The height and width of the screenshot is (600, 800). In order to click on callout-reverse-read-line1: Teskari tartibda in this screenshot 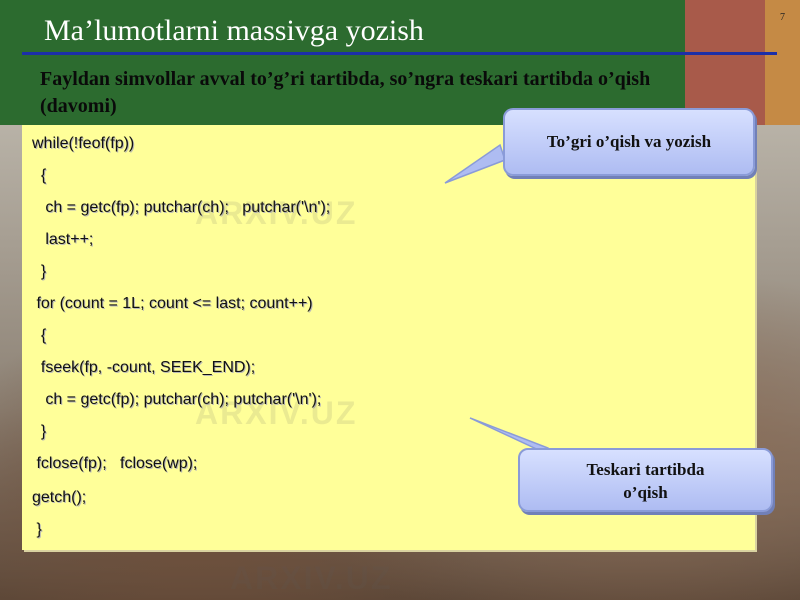, I will do `click(645, 469)`.